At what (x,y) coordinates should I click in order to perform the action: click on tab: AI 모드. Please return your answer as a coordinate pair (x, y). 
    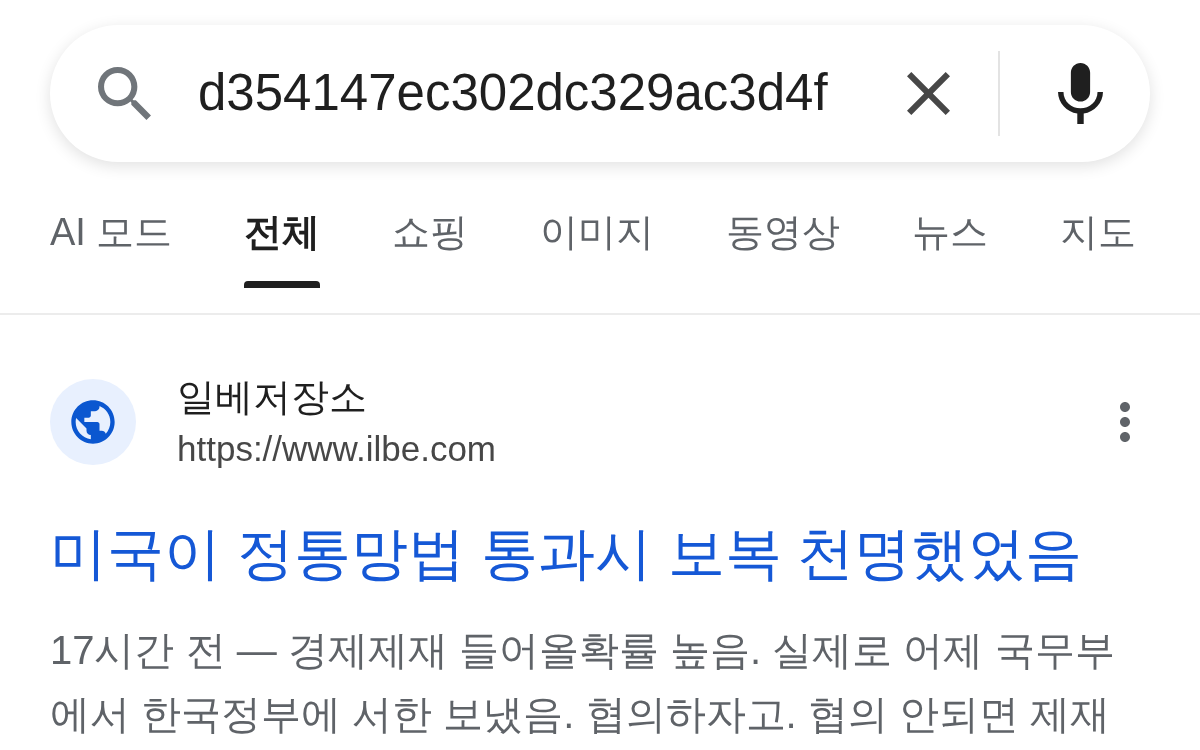
    Looking at the image, I should click on (111, 245).